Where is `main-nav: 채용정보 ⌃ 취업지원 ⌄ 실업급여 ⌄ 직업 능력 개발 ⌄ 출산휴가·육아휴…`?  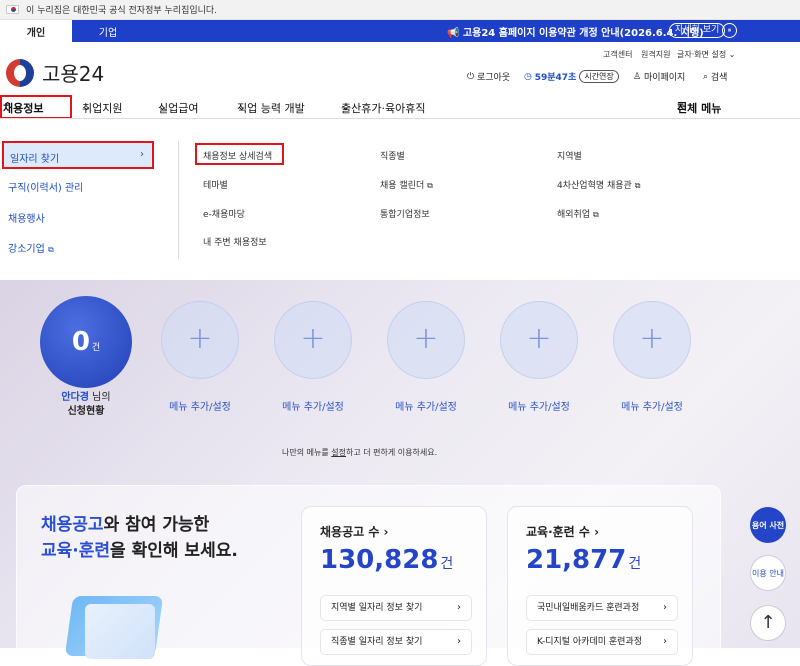 main-nav: 채용정보 ⌃ 취업지원 ⌄ 실업급여 ⌄ 직업 능력 개발 ⌄ 출산휴가·육아휴… is located at coordinates (362, 107).